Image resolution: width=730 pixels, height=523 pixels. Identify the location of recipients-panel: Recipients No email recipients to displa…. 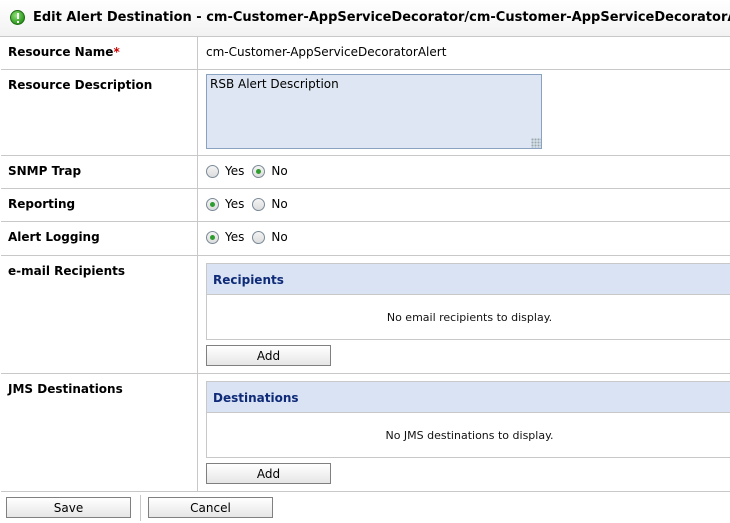
(468, 301).